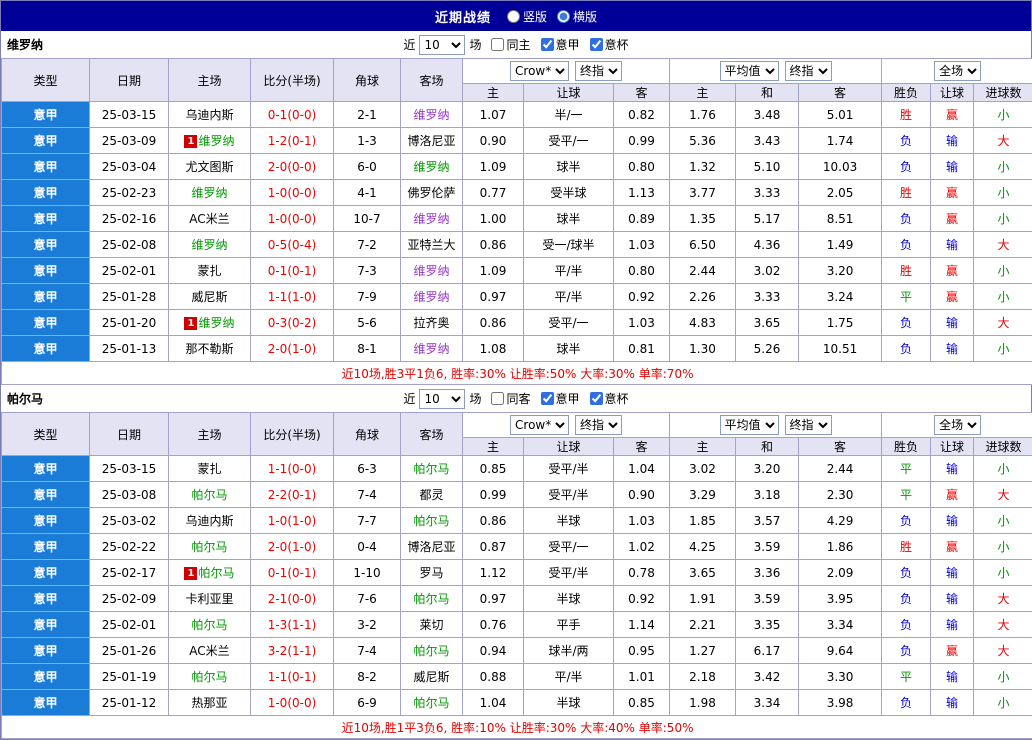 This screenshot has width=1032, height=740. I want to click on vertical-layout-radio, so click(513, 16).